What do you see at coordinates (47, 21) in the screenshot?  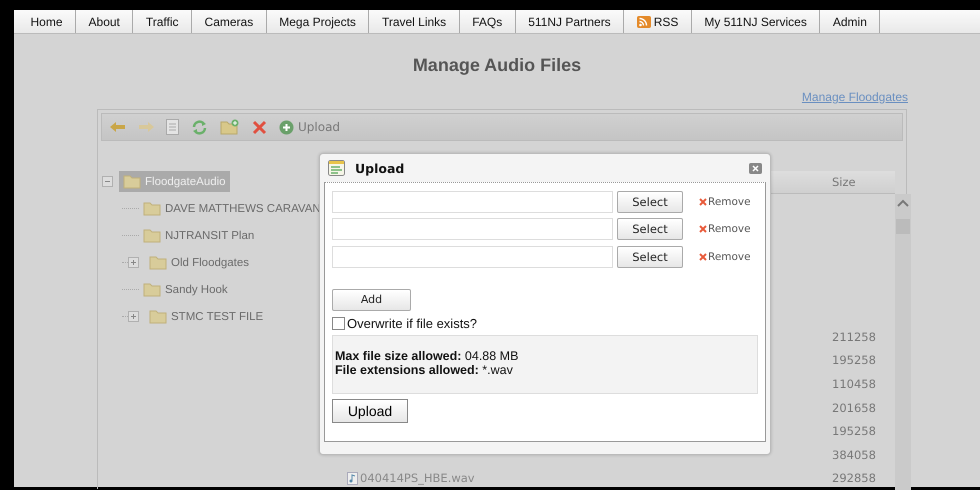 I see `nav-link: Home` at bounding box center [47, 21].